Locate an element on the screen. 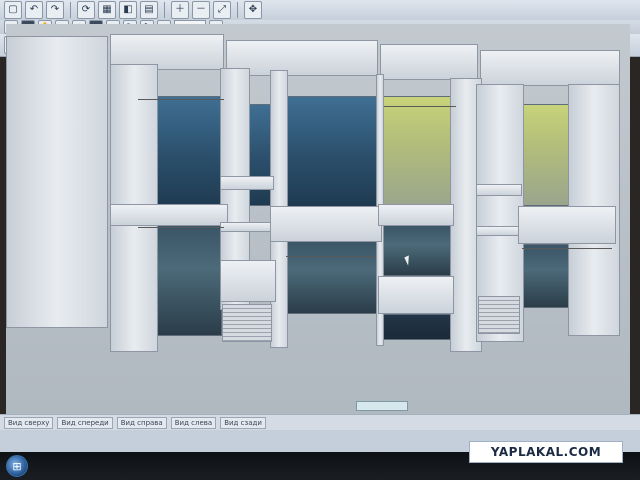  tab-back-view: Вид сзади is located at coordinates (243, 423).